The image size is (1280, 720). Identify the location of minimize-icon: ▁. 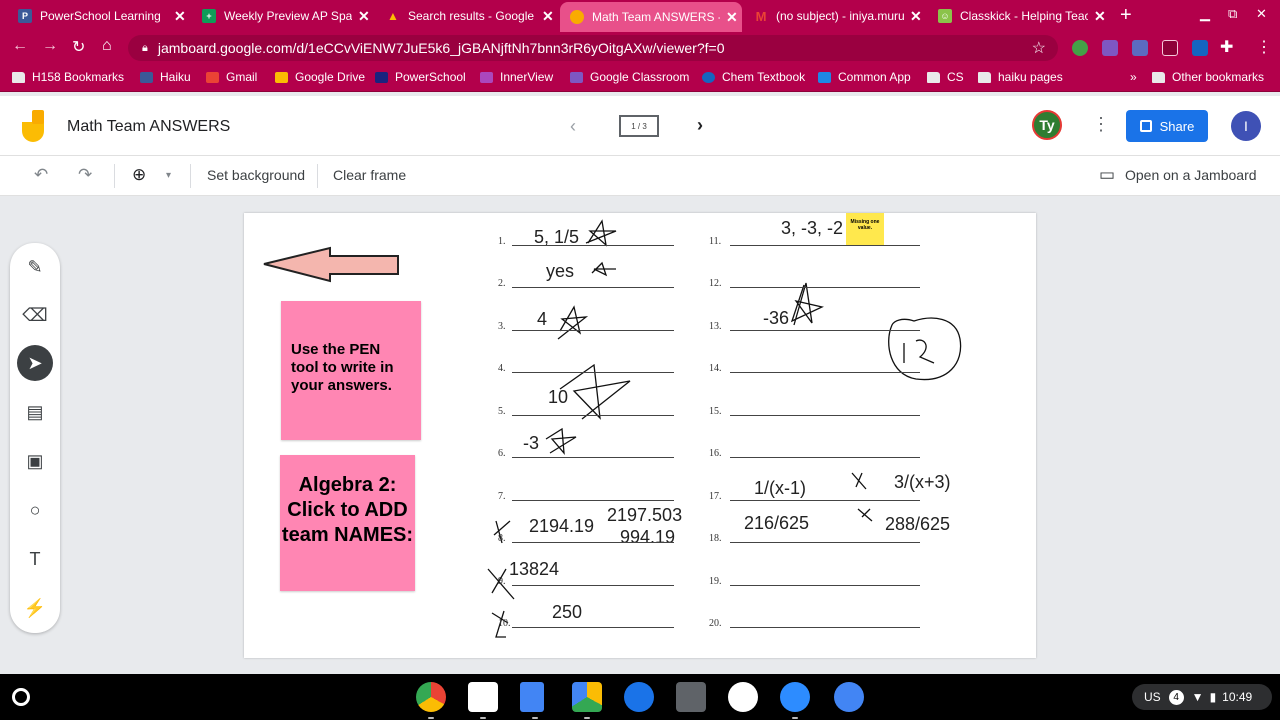
(1205, 14).